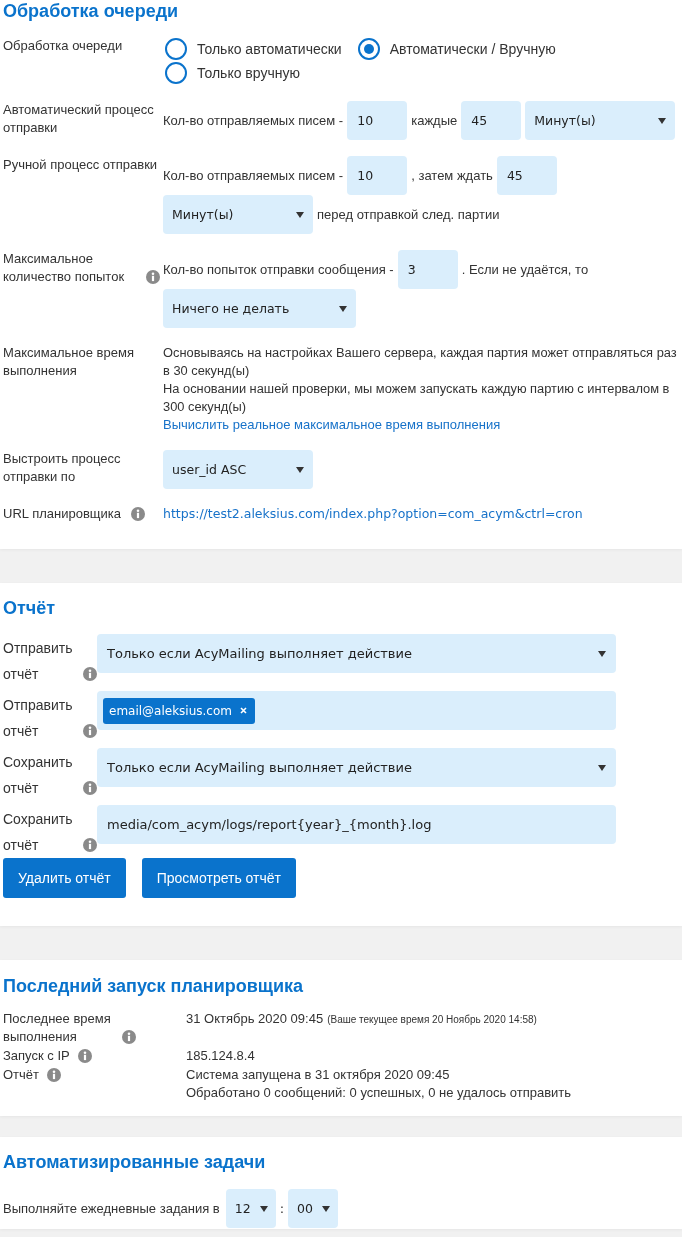 Image resolution: width=682 pixels, height=1237 pixels. I want to click on field-label: Максимальное время выполнения, so click(69, 362).